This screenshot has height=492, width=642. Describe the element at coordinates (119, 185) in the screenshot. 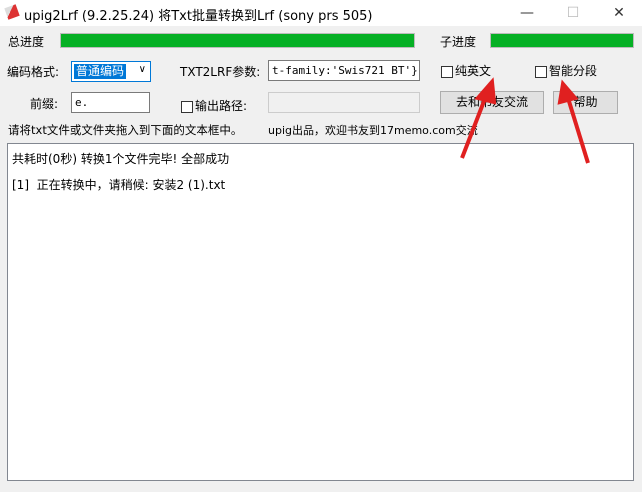

I see `log-line: [1] 正在转换中，请稍候: 安装2 (1).txt` at that location.